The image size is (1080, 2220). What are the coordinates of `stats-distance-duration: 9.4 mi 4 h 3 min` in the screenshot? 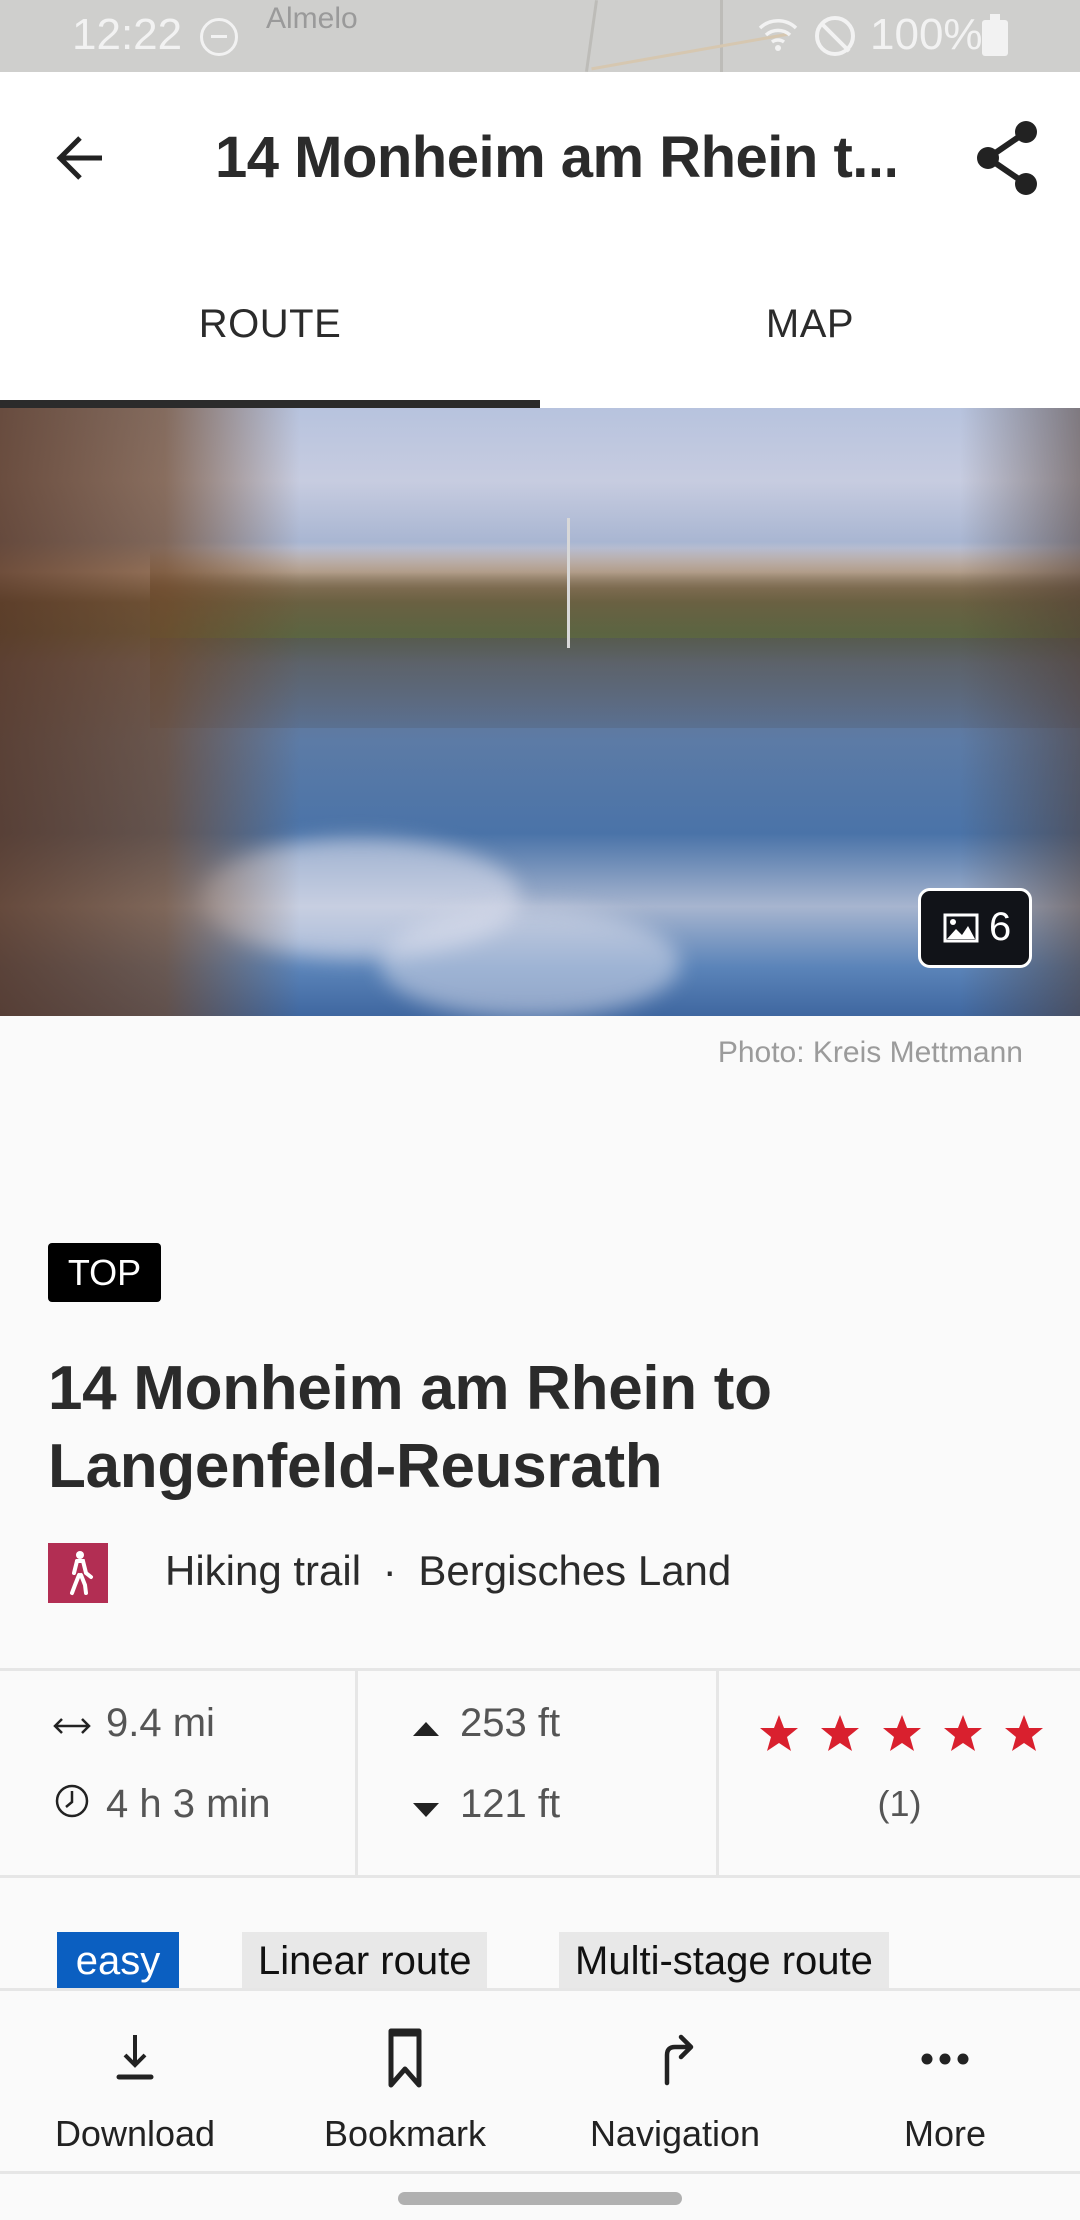 It's located at (179, 1773).